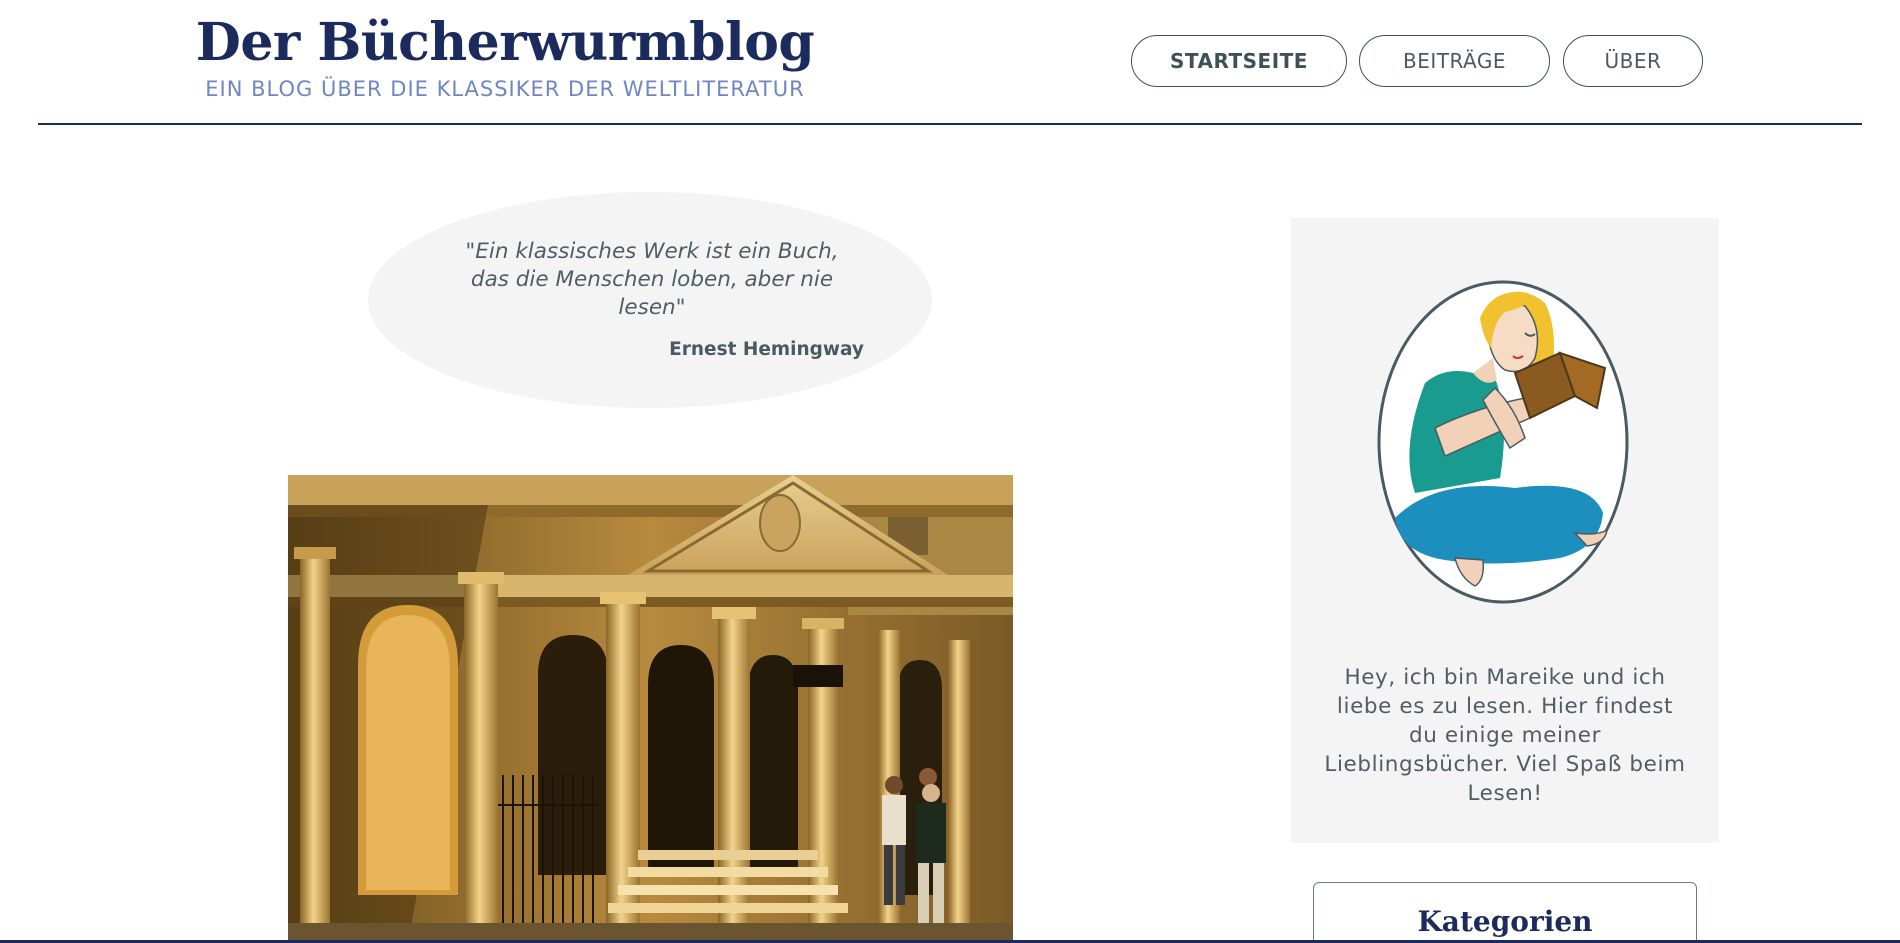  I want to click on site-title: Der Bücherwurmblog, so click(505, 43).